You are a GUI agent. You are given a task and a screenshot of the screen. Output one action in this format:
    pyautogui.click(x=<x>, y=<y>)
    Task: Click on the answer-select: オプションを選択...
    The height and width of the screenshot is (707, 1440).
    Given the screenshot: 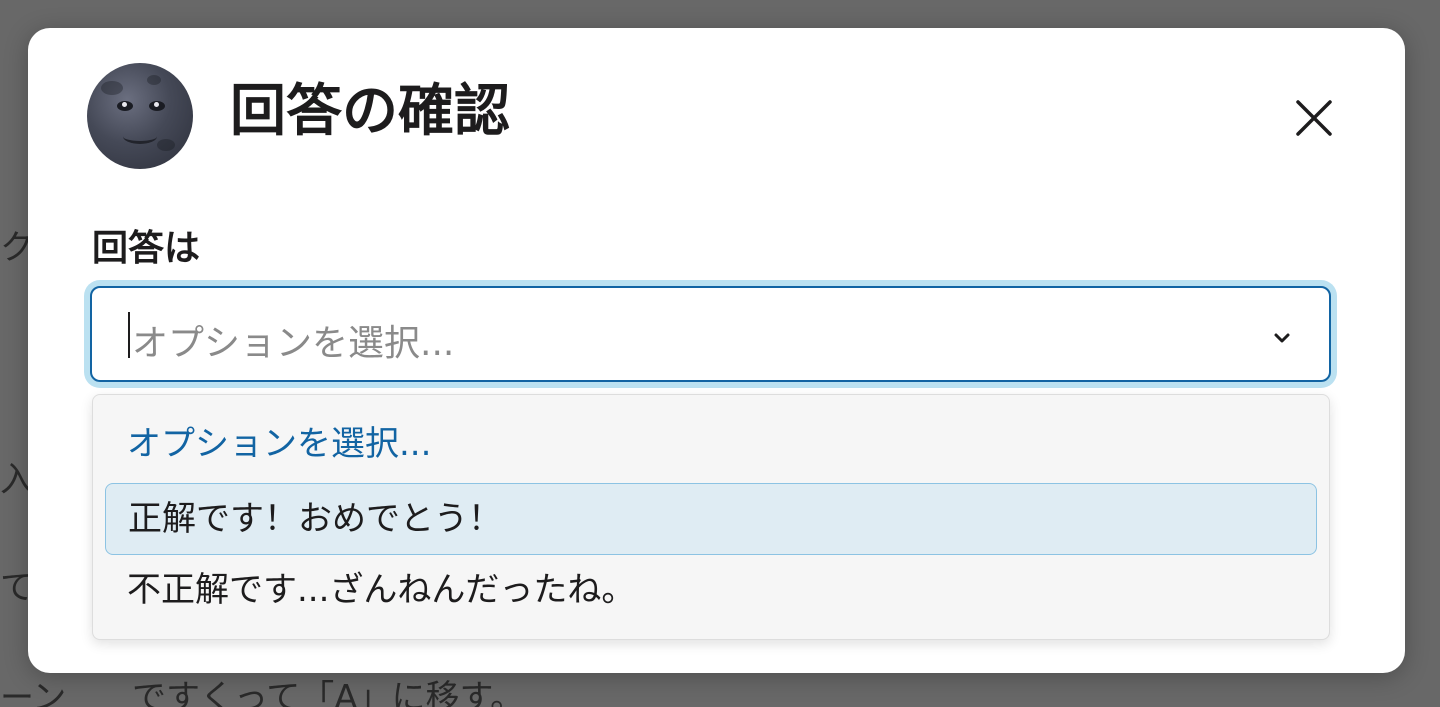 What is the action you would take?
    pyautogui.click(x=710, y=334)
    